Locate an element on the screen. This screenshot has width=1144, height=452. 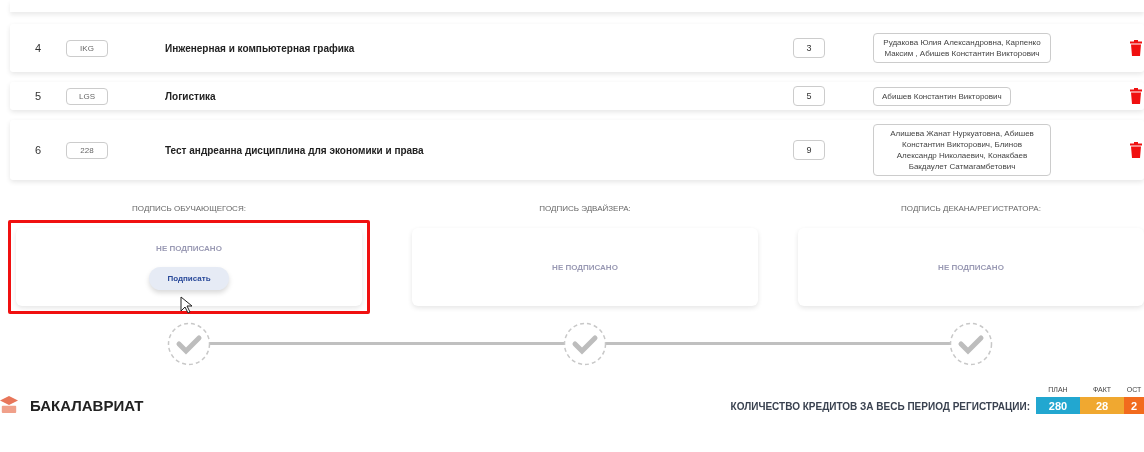
row-number: 6 is located at coordinates (38, 150).